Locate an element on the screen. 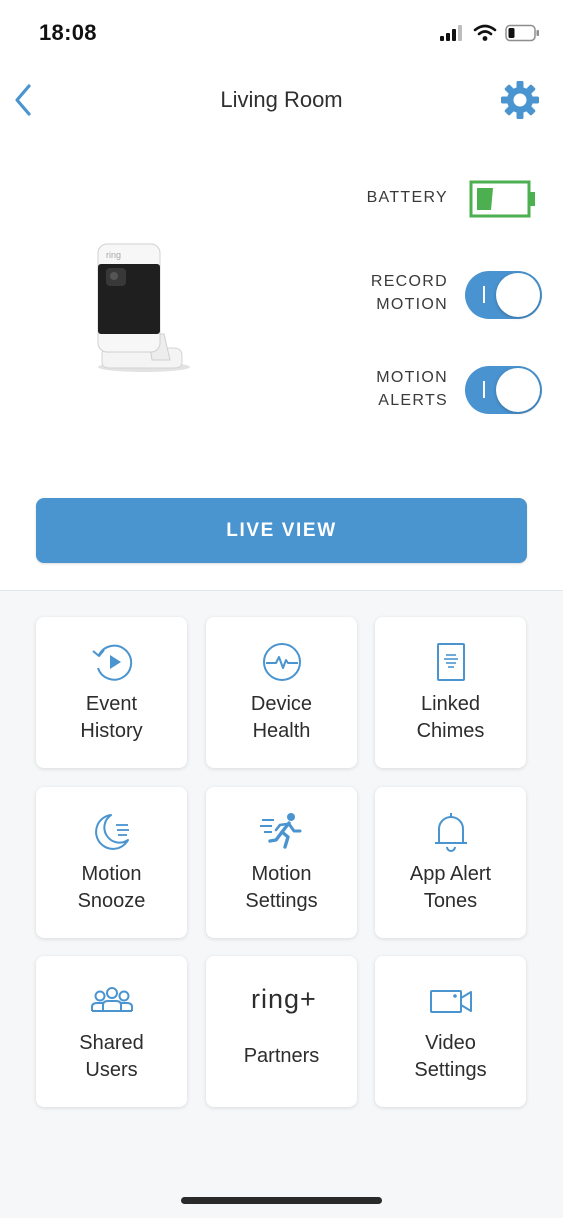 Image resolution: width=563 pixels, height=1218 pixels. tile-video-settings: Video Settings is located at coordinates (450, 1031).